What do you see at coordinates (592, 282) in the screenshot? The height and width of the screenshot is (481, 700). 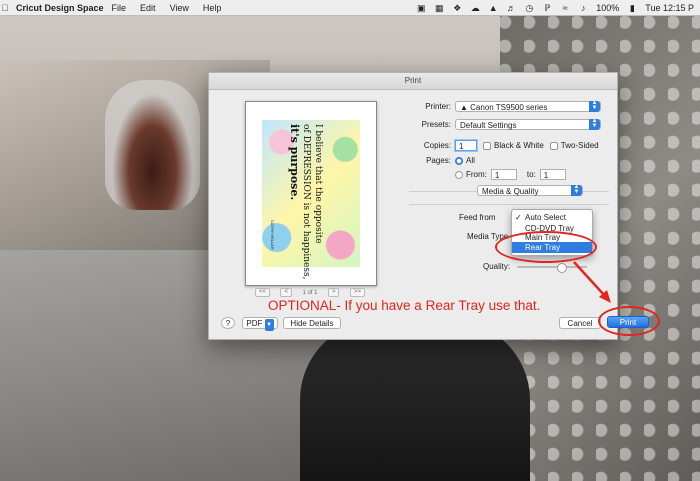 I see `annotation-arrow` at bounding box center [592, 282].